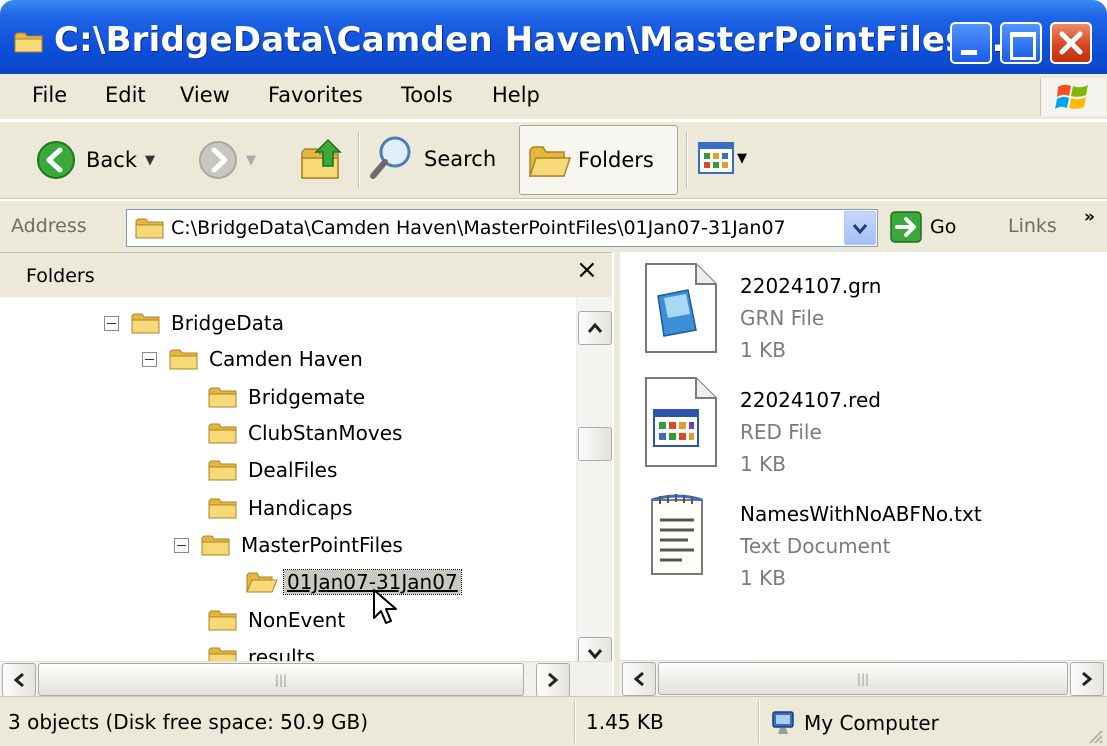 The height and width of the screenshot is (746, 1107). I want to click on close-button, so click(1071, 43).